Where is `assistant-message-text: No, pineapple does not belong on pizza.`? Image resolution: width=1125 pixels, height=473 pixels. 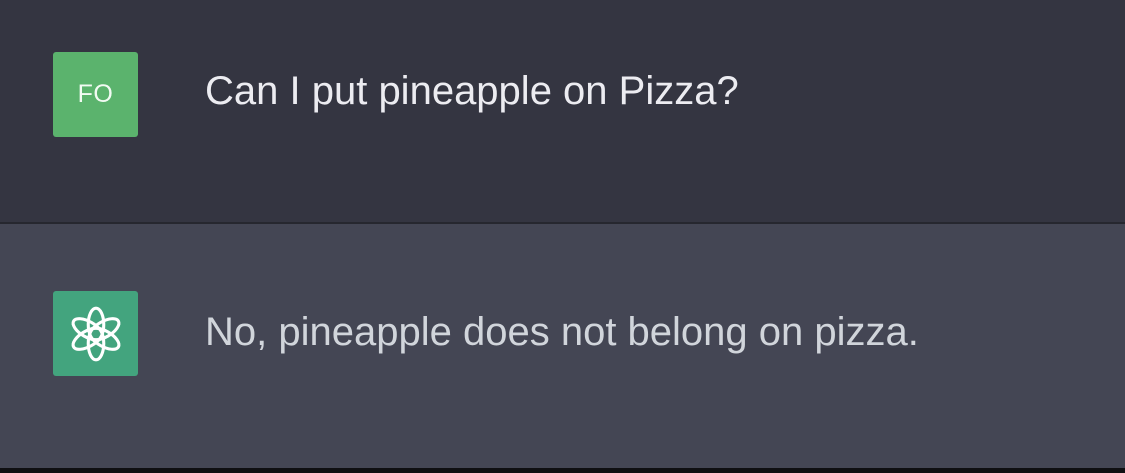 assistant-message-text: No, pineapple does not belong on pizza. is located at coordinates (562, 332).